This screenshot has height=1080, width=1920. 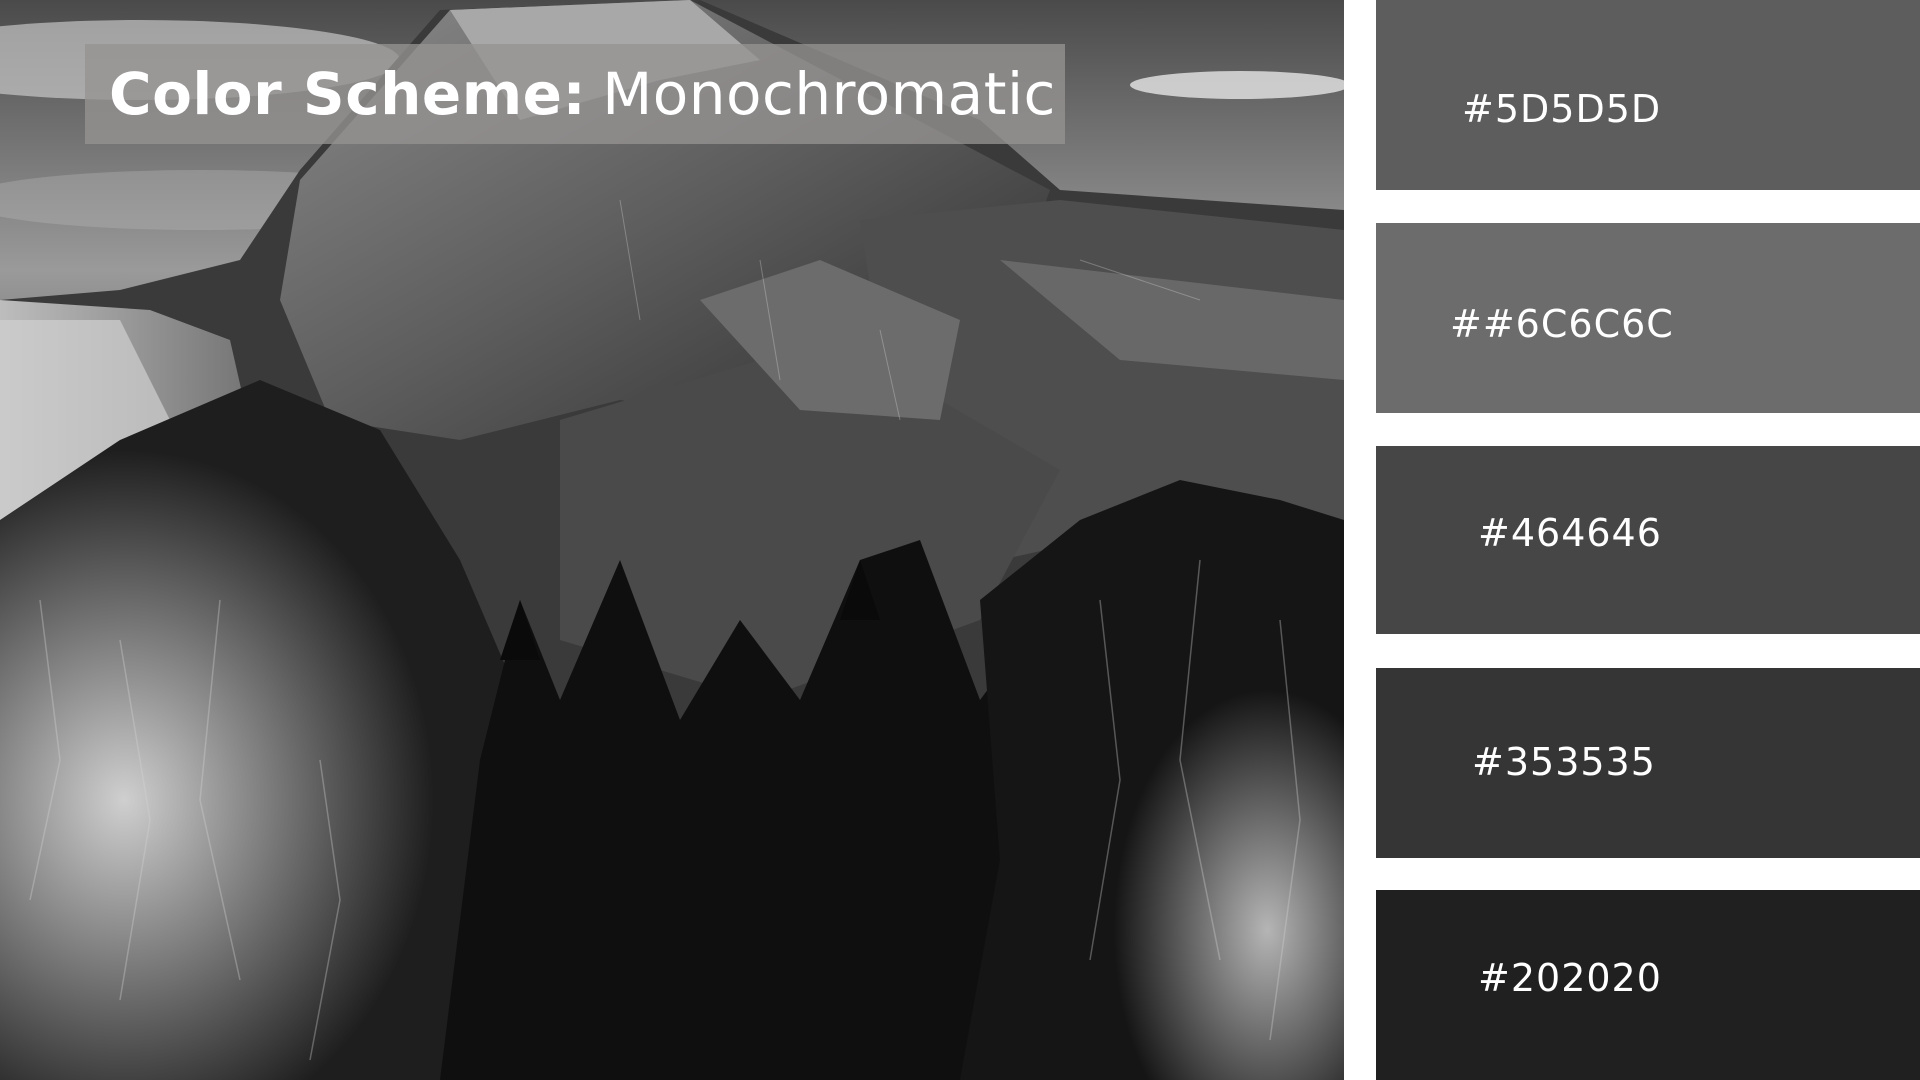 I want to click on title-bold: Color Scheme:, so click(x=348, y=94).